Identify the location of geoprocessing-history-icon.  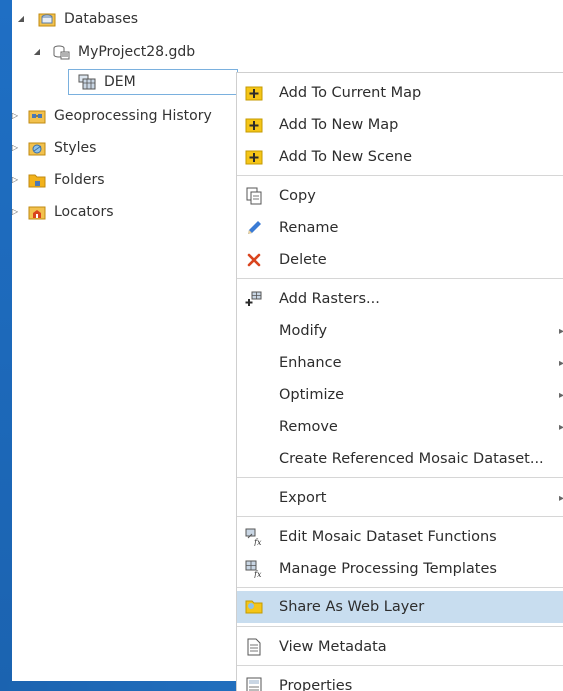
(37, 117).